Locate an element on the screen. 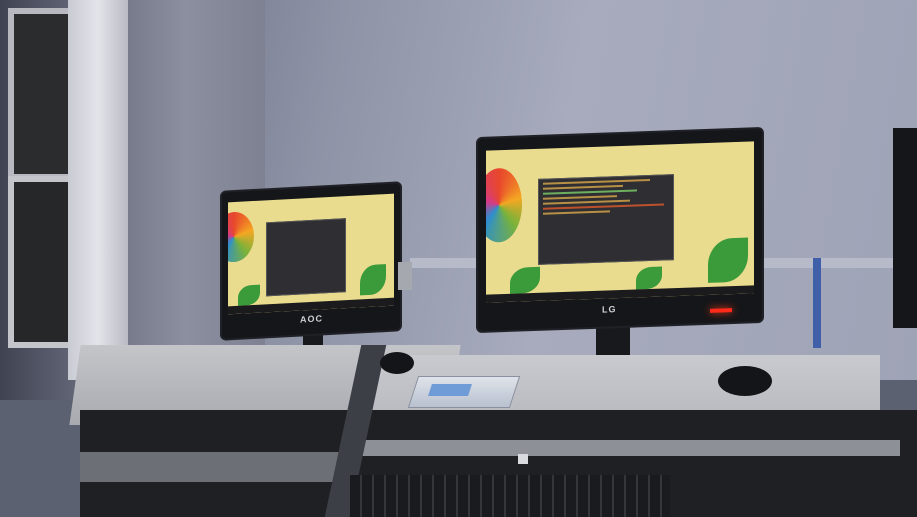 Image resolution: width=917 pixels, height=517 pixels. terminal-window is located at coordinates (606, 219).